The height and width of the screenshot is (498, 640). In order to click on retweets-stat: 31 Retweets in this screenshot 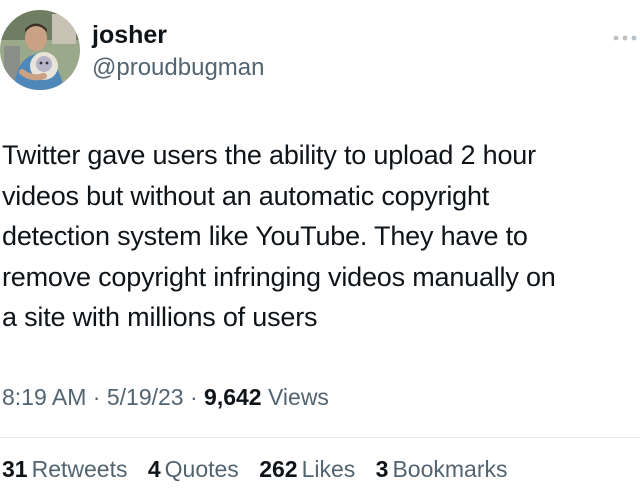, I will do `click(64, 469)`.